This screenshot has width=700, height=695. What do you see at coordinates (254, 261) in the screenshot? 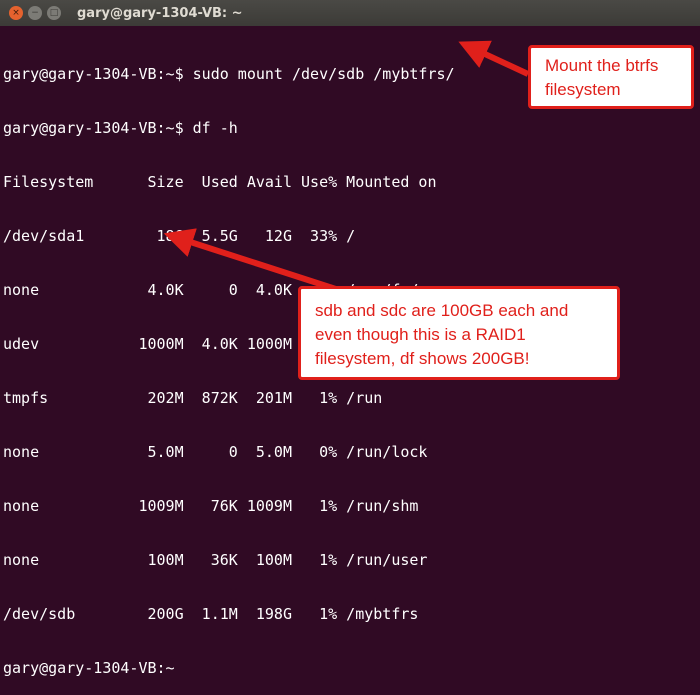
I see `df-arrow` at bounding box center [254, 261].